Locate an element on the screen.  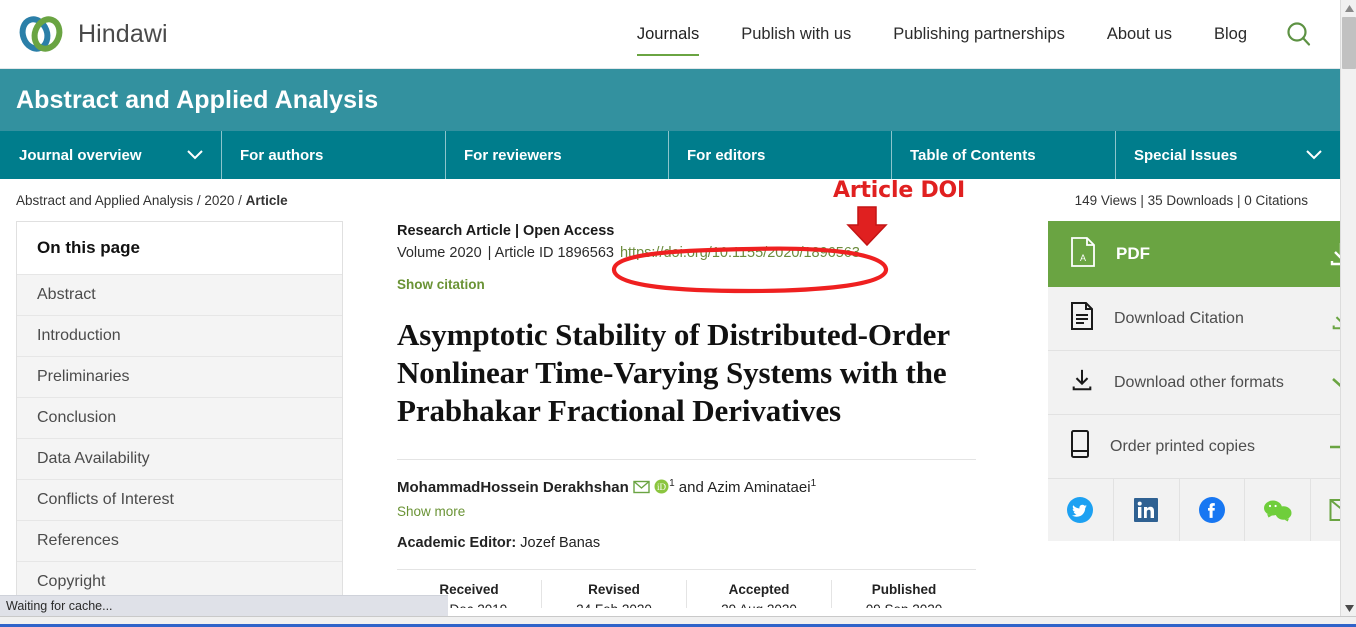
annotation-label: Article DOI is located at coordinates (899, 190).